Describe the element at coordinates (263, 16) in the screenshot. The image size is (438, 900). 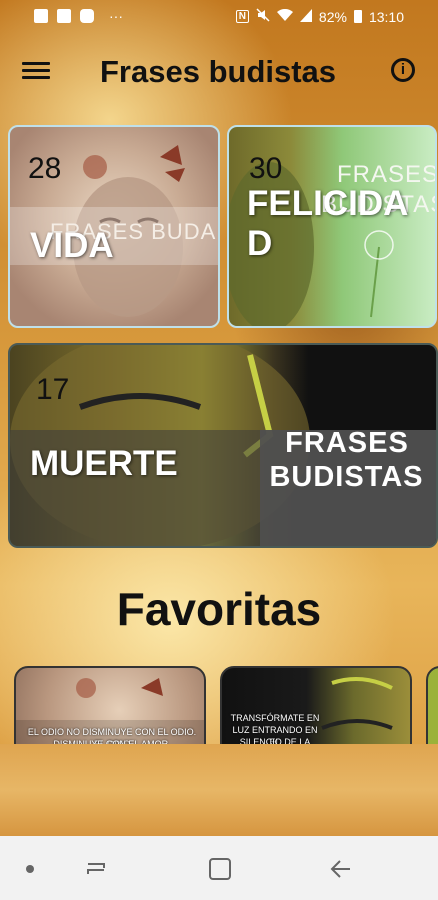
I see `mute-icon` at that location.